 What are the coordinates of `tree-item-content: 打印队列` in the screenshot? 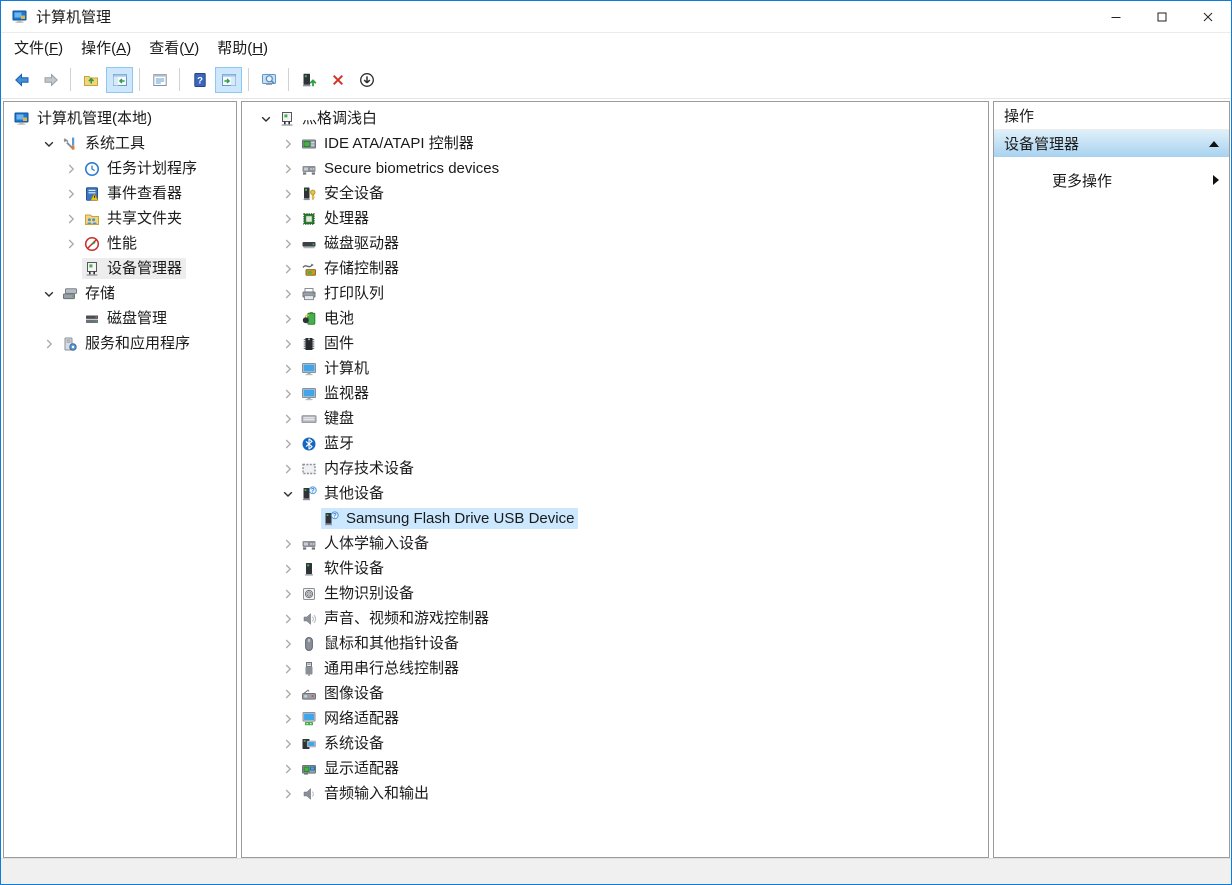 It's located at (343, 293).